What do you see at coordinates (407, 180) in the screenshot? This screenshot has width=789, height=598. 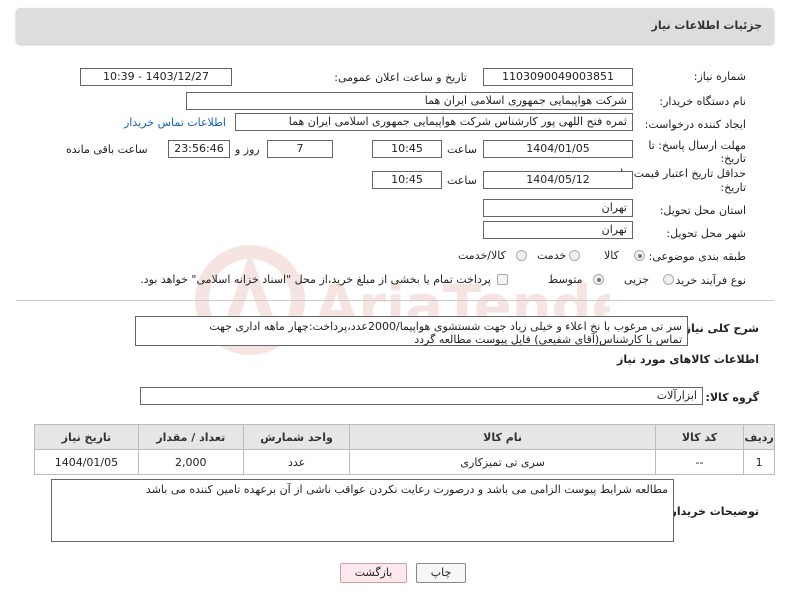 I see `price-time-field: 10:45` at bounding box center [407, 180].